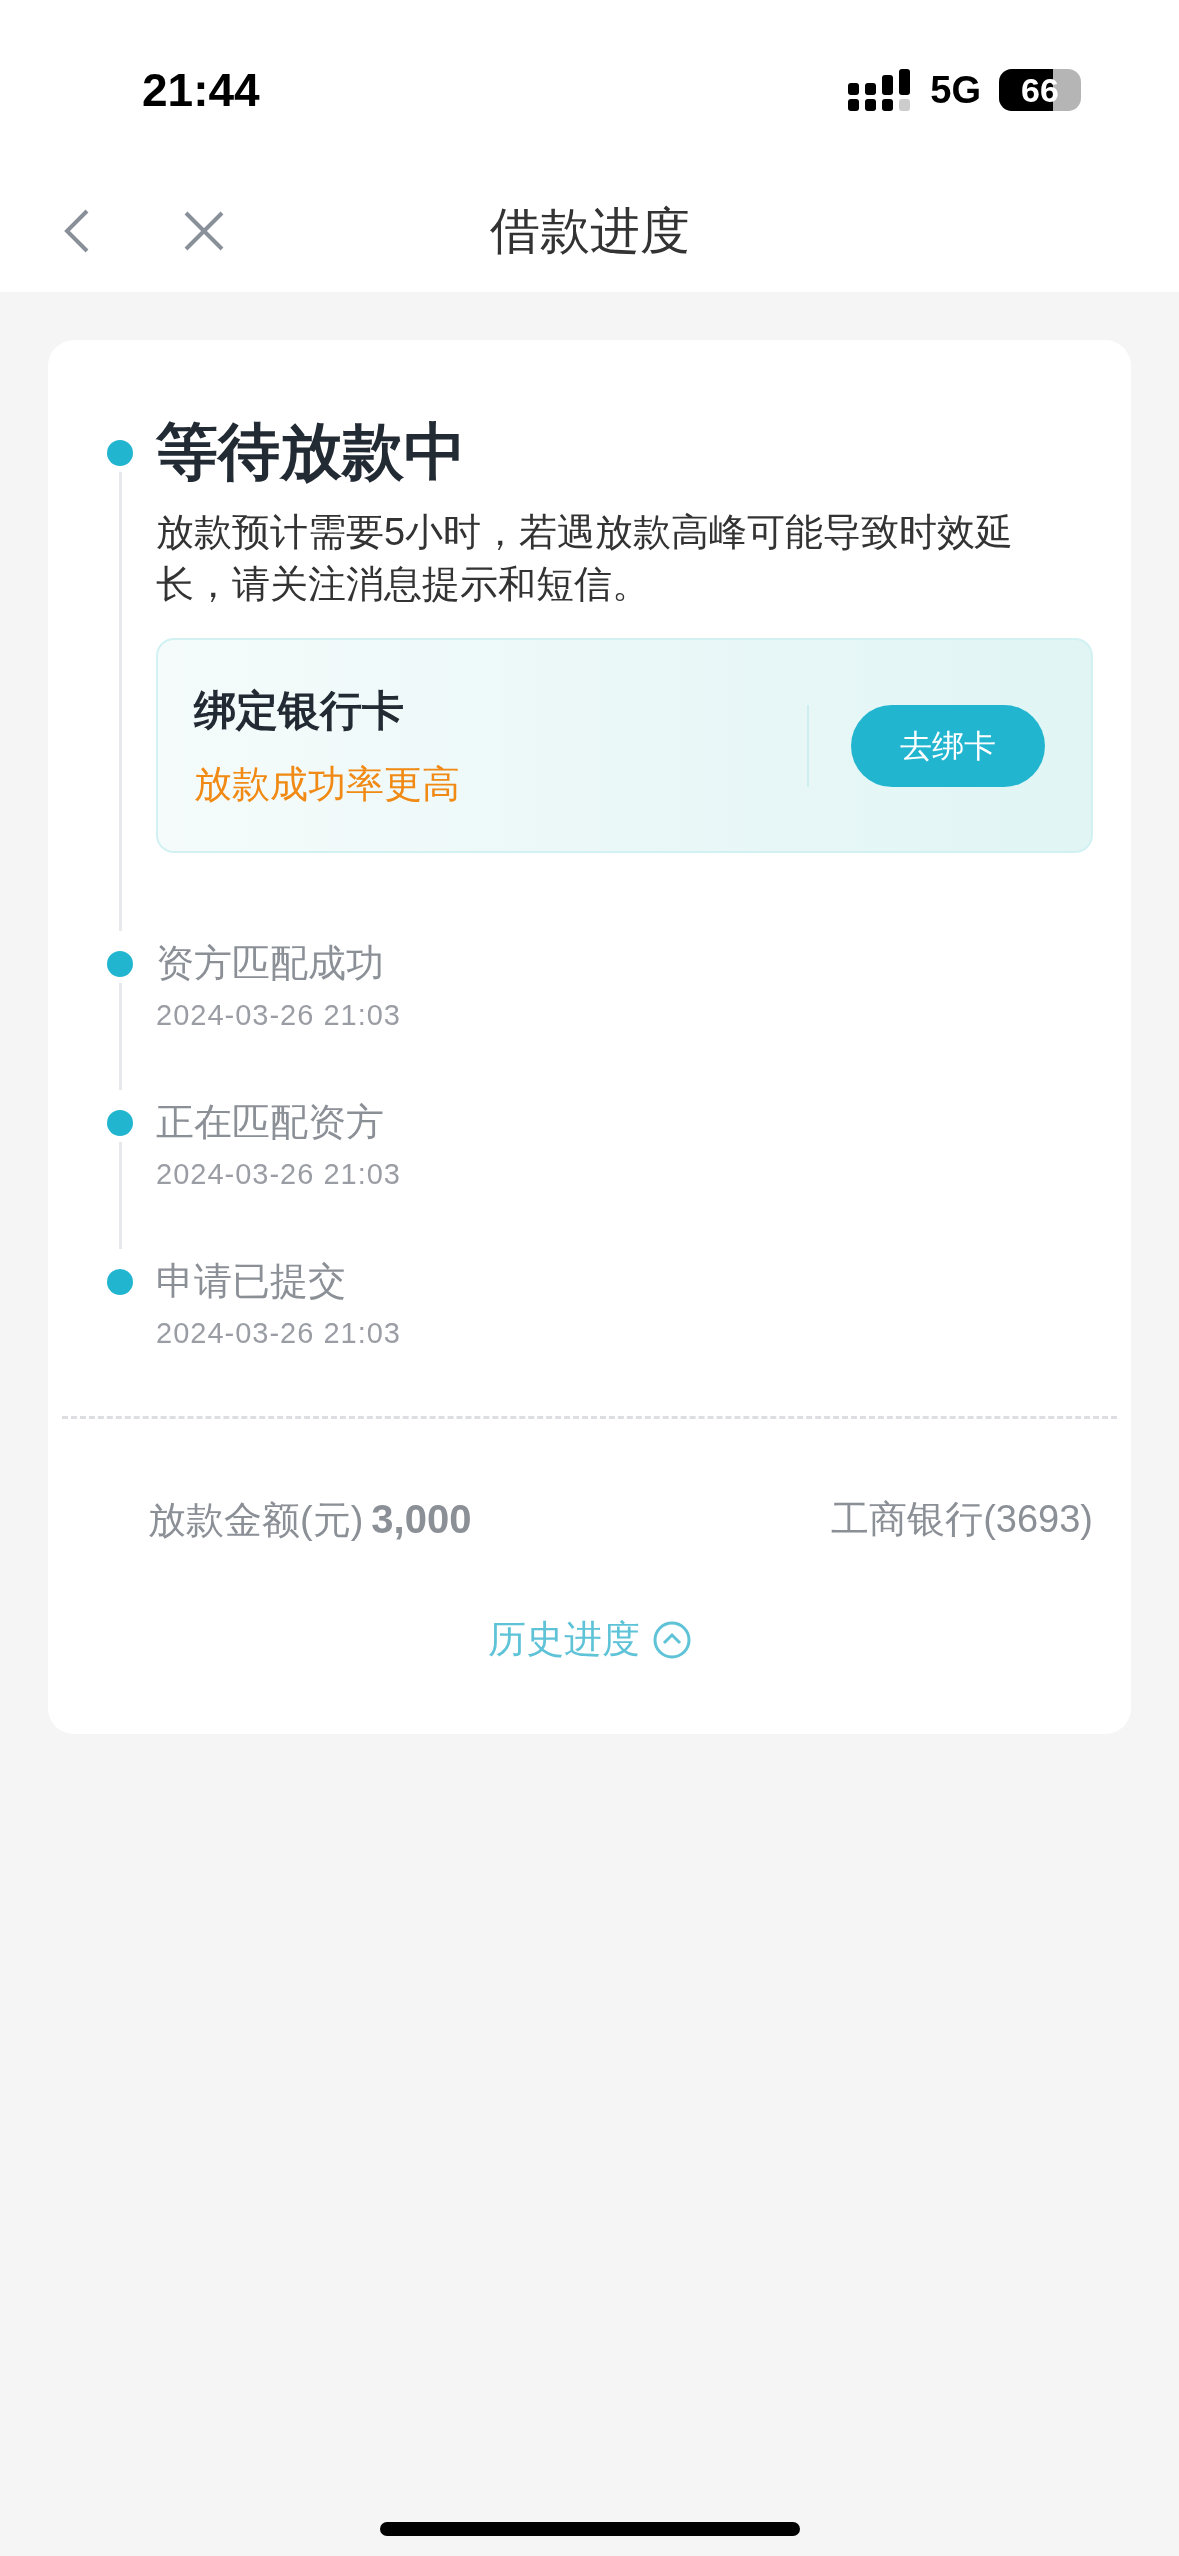  I want to click on step-title: 申请已提交, so click(251, 1281).